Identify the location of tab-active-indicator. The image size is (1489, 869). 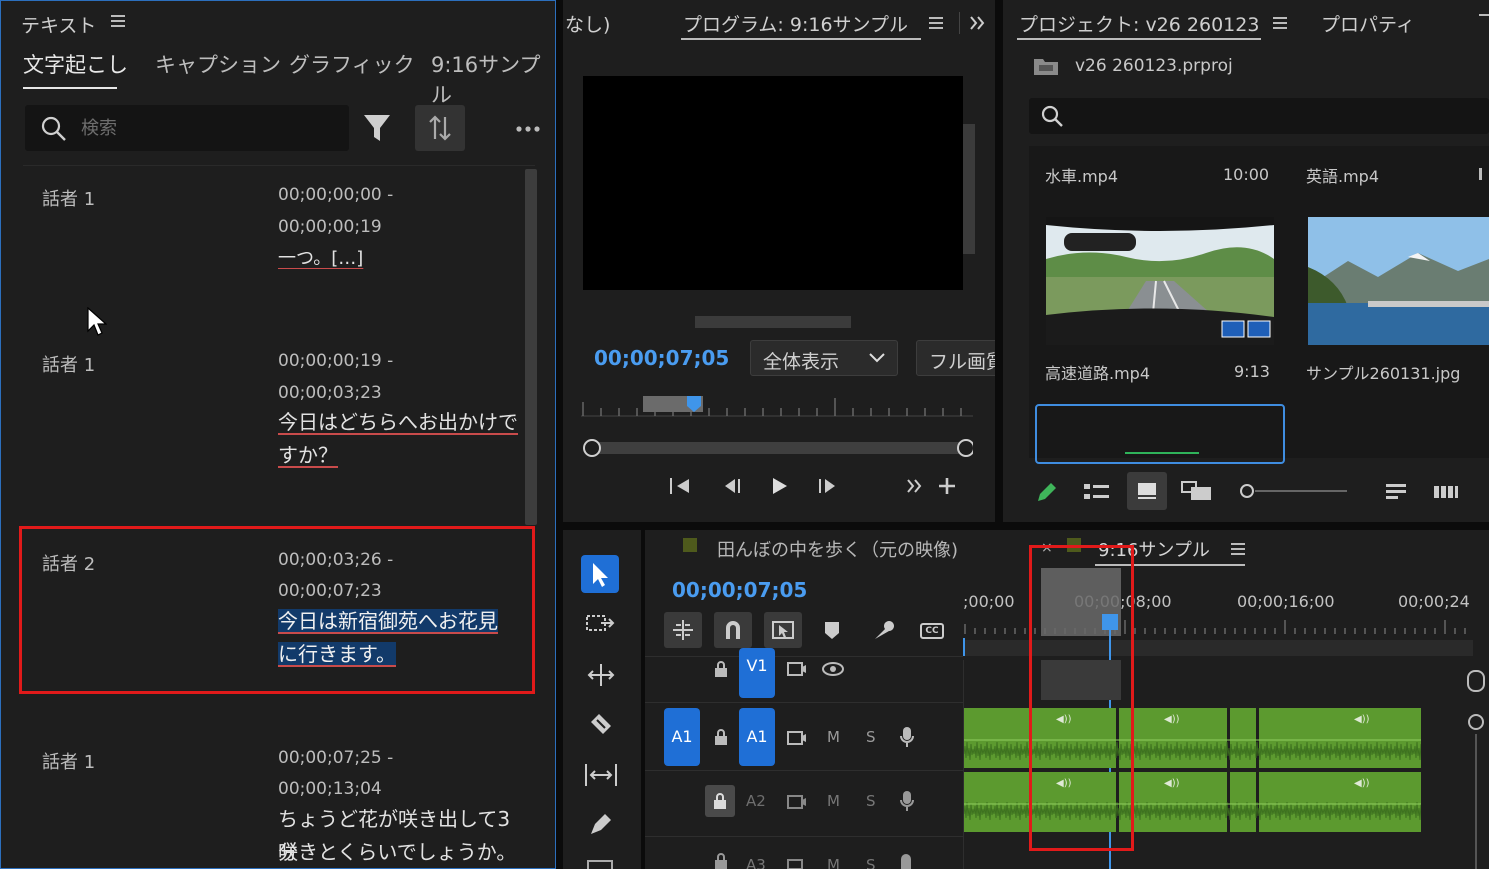
(70, 88).